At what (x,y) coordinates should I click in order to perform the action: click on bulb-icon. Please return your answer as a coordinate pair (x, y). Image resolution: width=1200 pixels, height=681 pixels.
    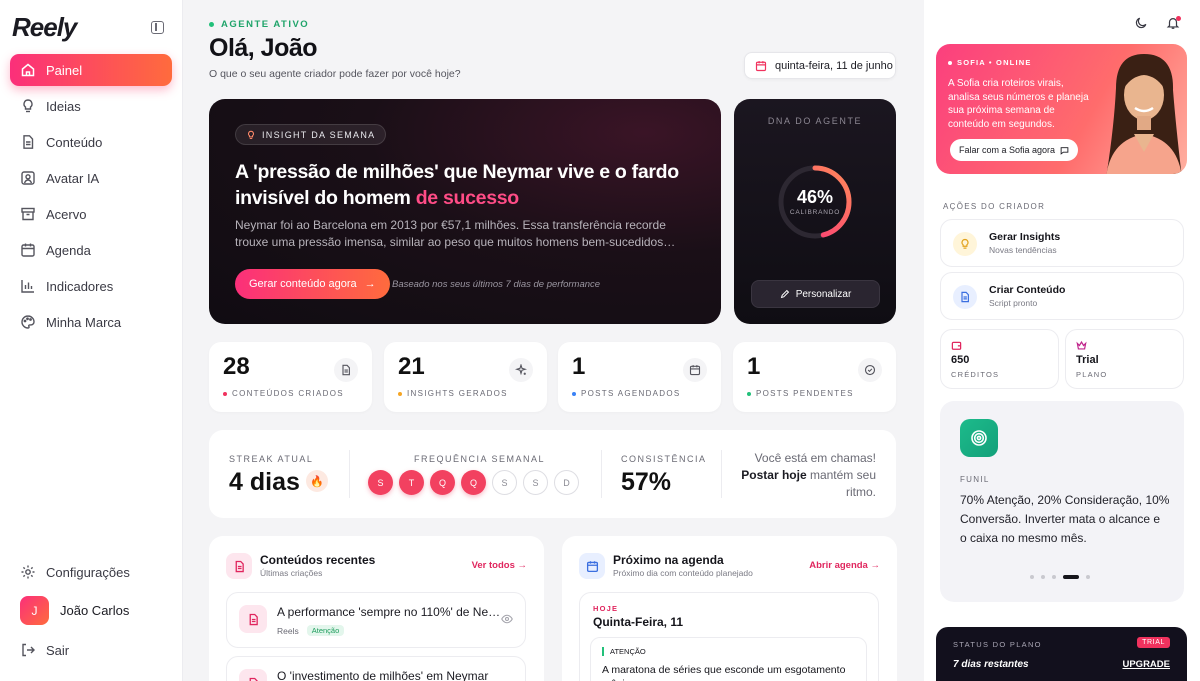
    Looking at the image, I should click on (251, 134).